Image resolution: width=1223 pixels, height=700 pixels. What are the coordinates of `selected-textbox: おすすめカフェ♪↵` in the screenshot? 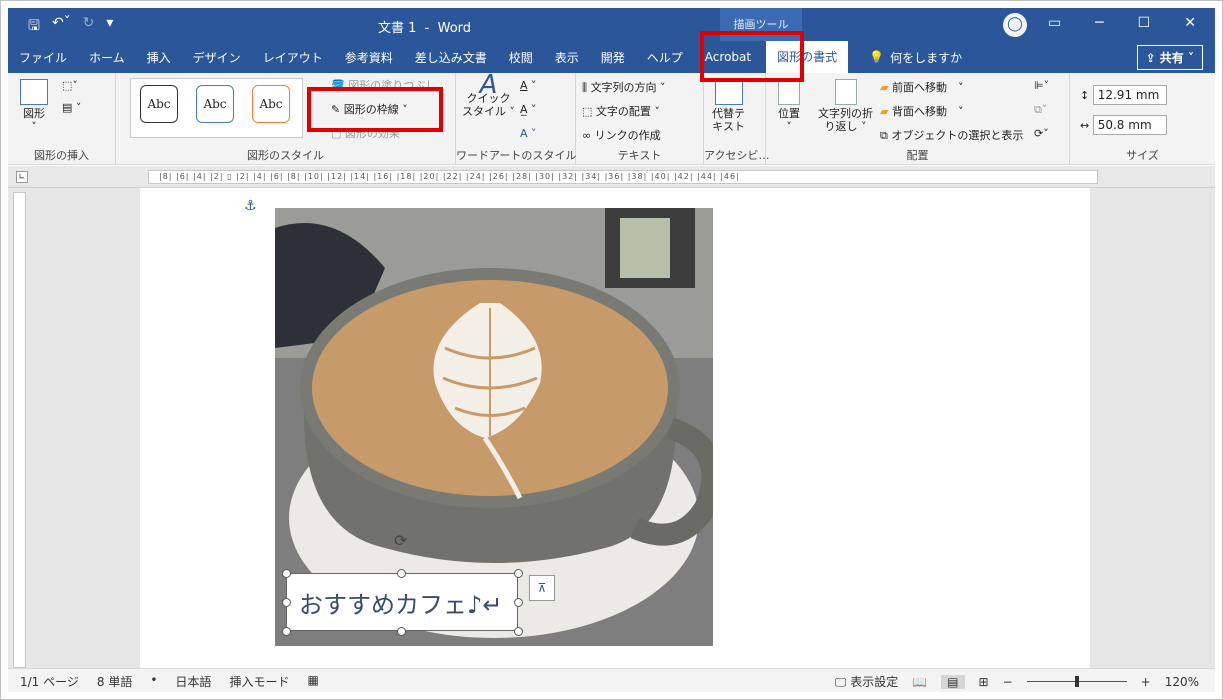 It's located at (402, 602).